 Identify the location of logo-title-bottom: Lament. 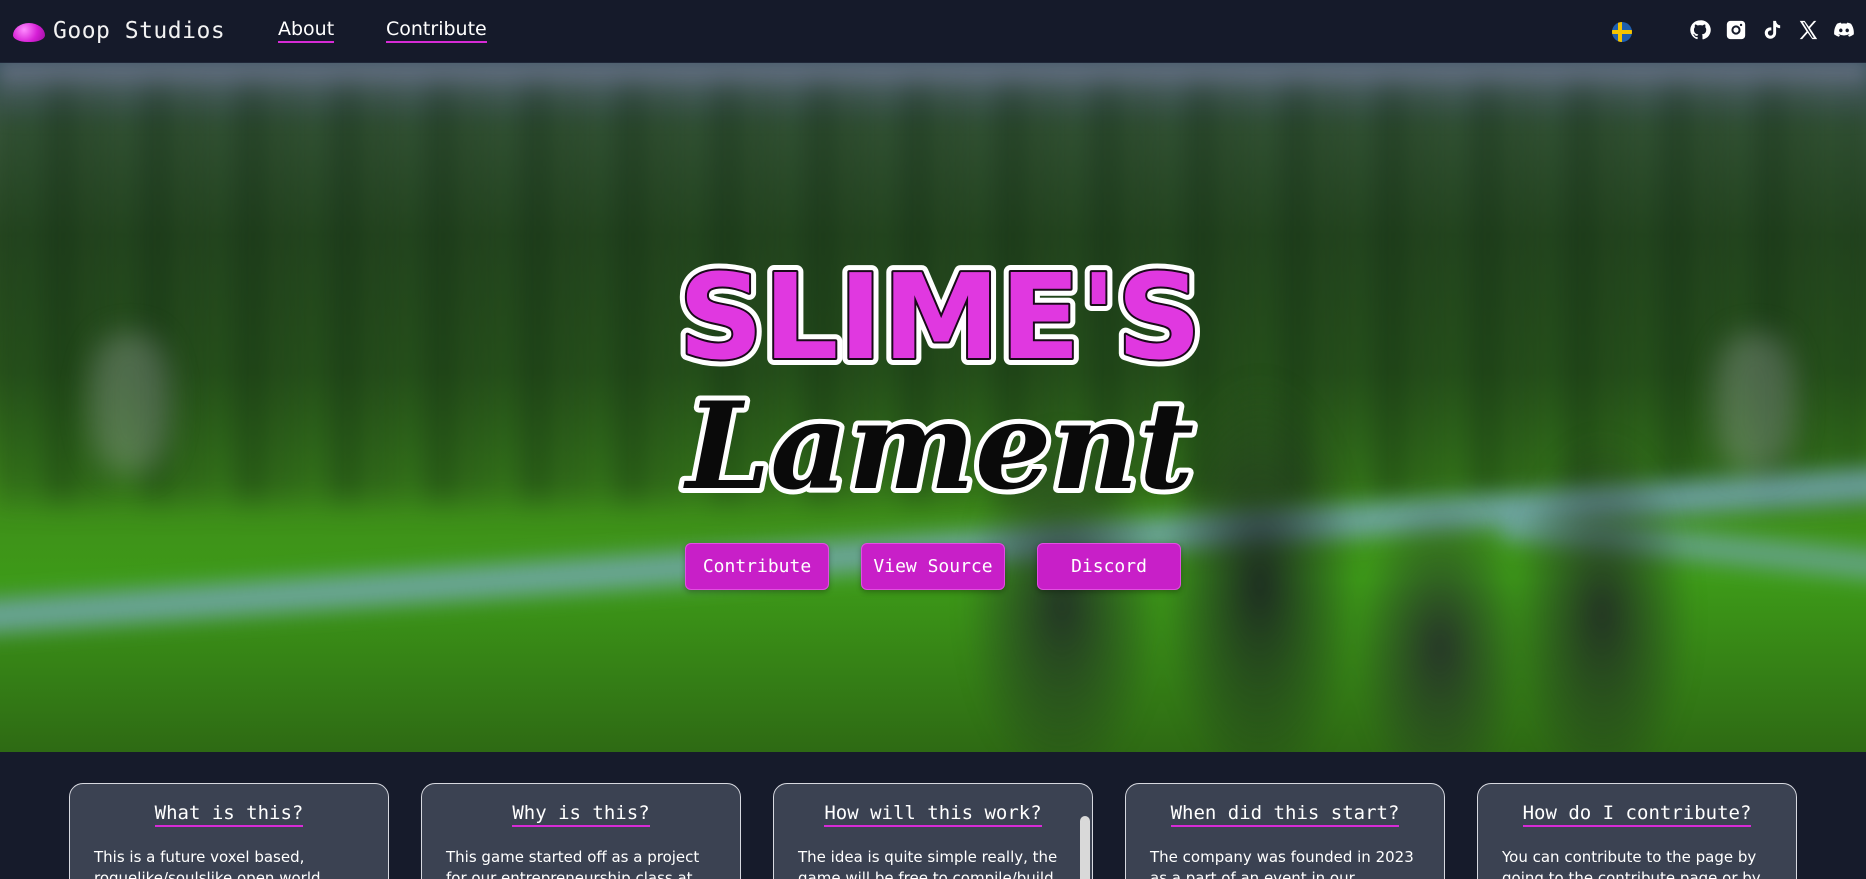
(938, 446).